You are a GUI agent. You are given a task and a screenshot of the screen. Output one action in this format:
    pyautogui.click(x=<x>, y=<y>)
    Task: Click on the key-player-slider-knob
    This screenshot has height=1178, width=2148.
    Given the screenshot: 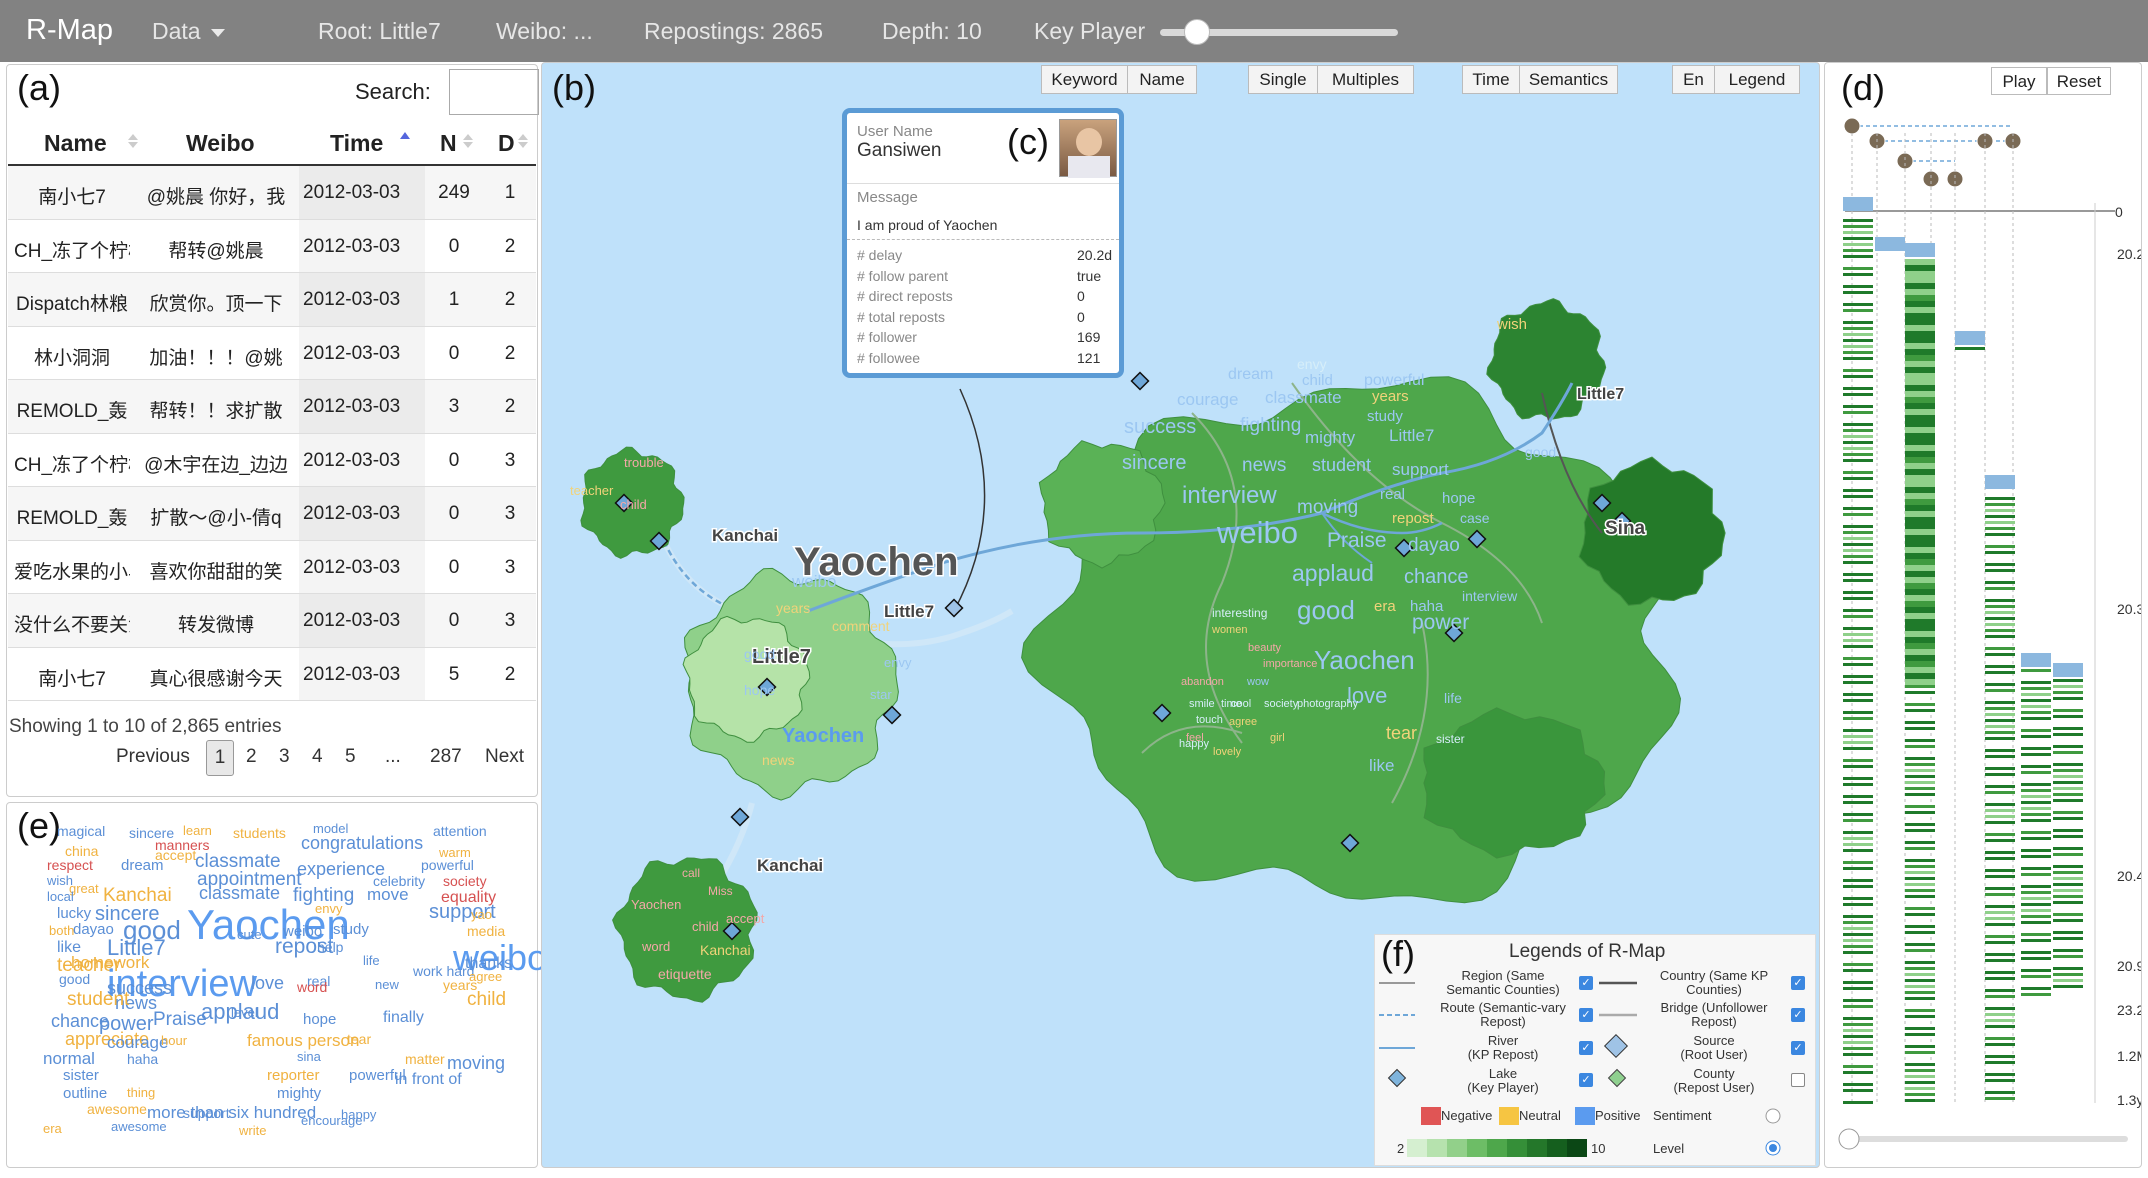 What is the action you would take?
    pyautogui.click(x=1197, y=32)
    